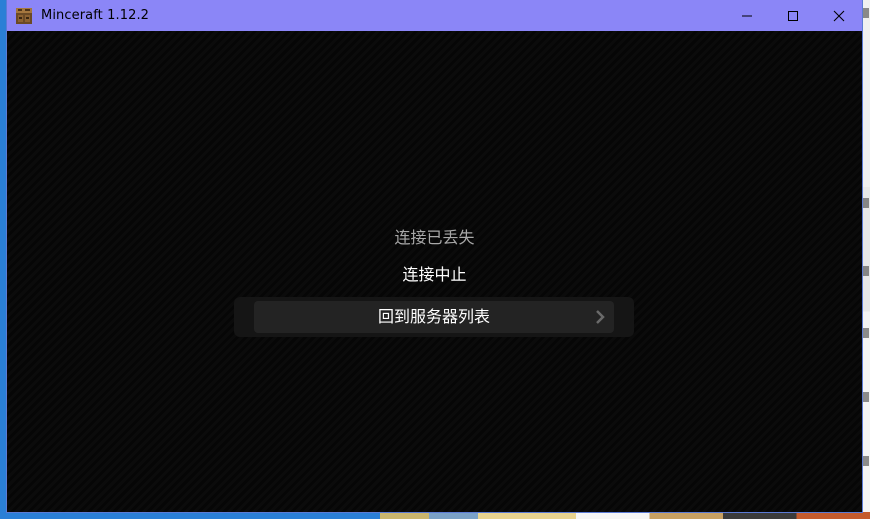 Image resolution: width=870 pixels, height=519 pixels. I want to click on title-bar: Minceraft 1.12.2, so click(434, 15).